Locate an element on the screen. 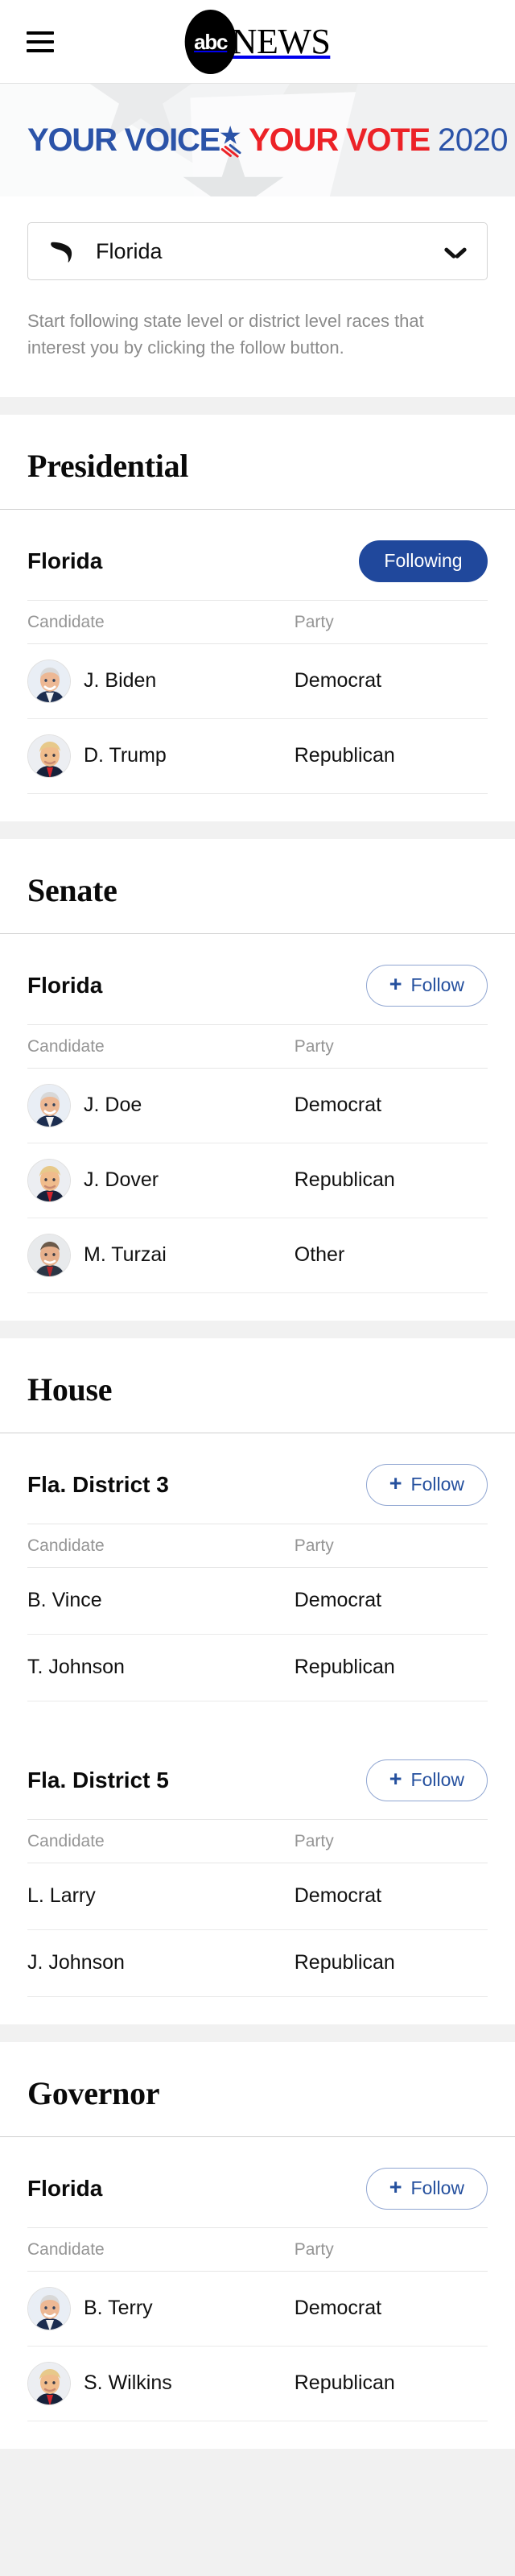 Image resolution: width=515 pixels, height=2576 pixels. abc-news-logo: abc NEWS is located at coordinates (257, 41).